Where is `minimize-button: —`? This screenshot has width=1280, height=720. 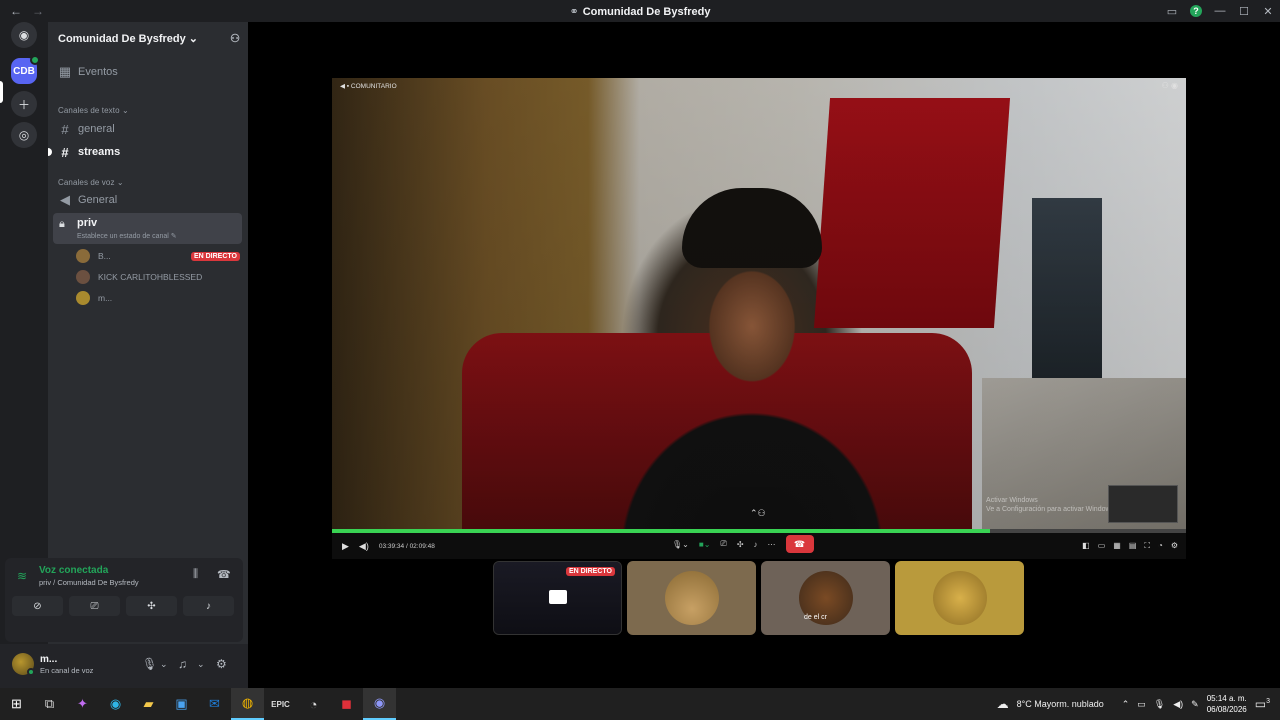 minimize-button: — is located at coordinates (1220, 11).